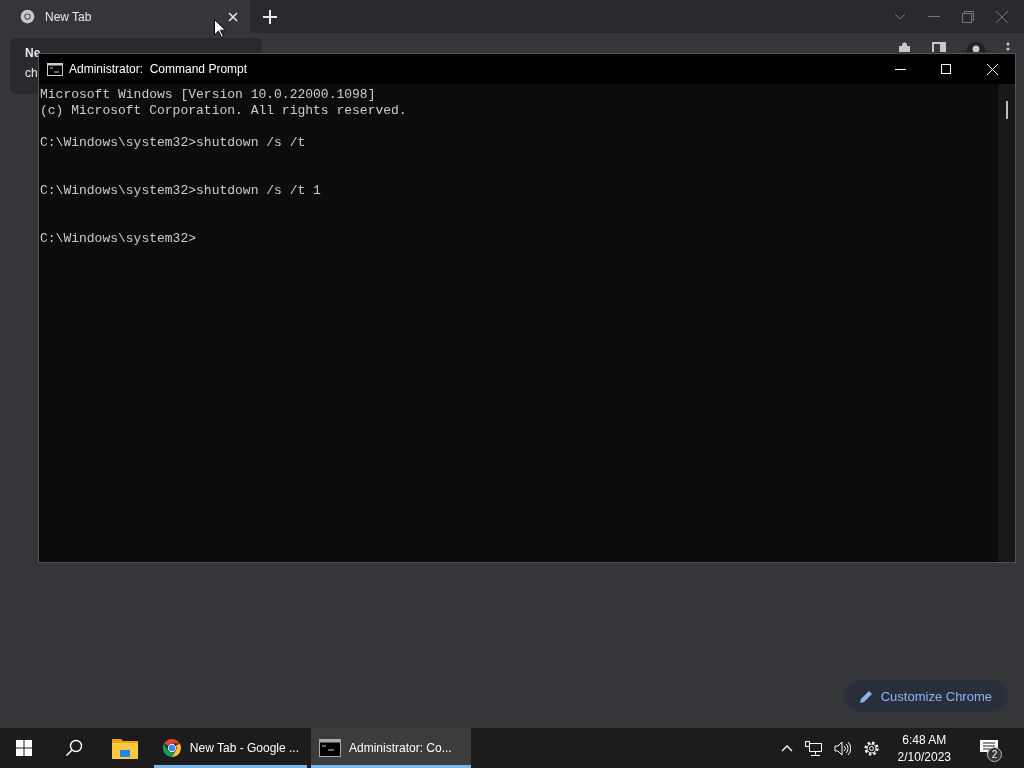 The image size is (1024, 768). I want to click on dropdown-button, so click(900, 16).